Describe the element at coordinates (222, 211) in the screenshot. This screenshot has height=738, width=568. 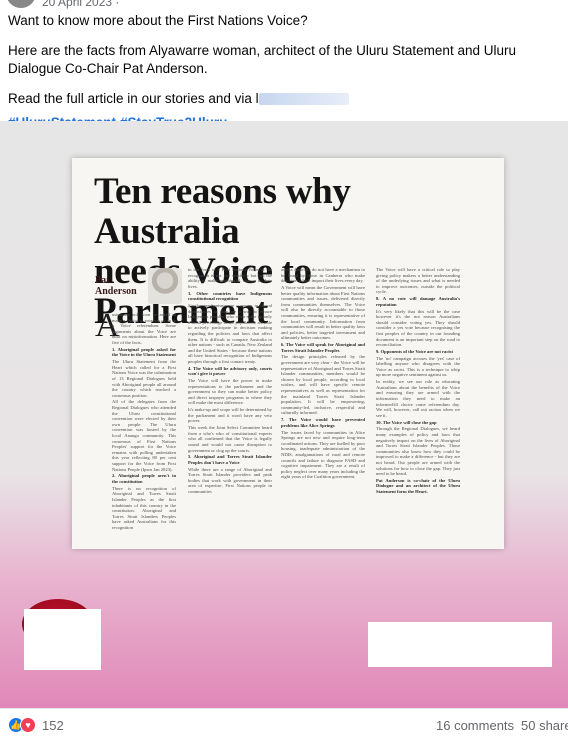
I see `headline-line-1: Ten reasons why Australia` at that location.